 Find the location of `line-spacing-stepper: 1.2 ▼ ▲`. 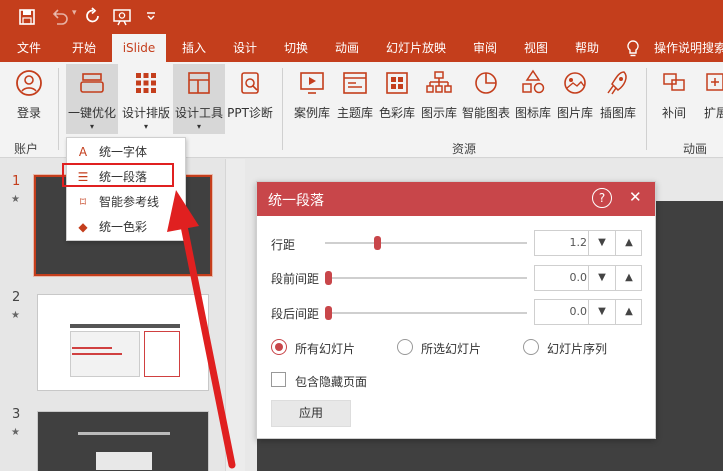

line-spacing-stepper: 1.2 ▼ ▲ is located at coordinates (588, 243).